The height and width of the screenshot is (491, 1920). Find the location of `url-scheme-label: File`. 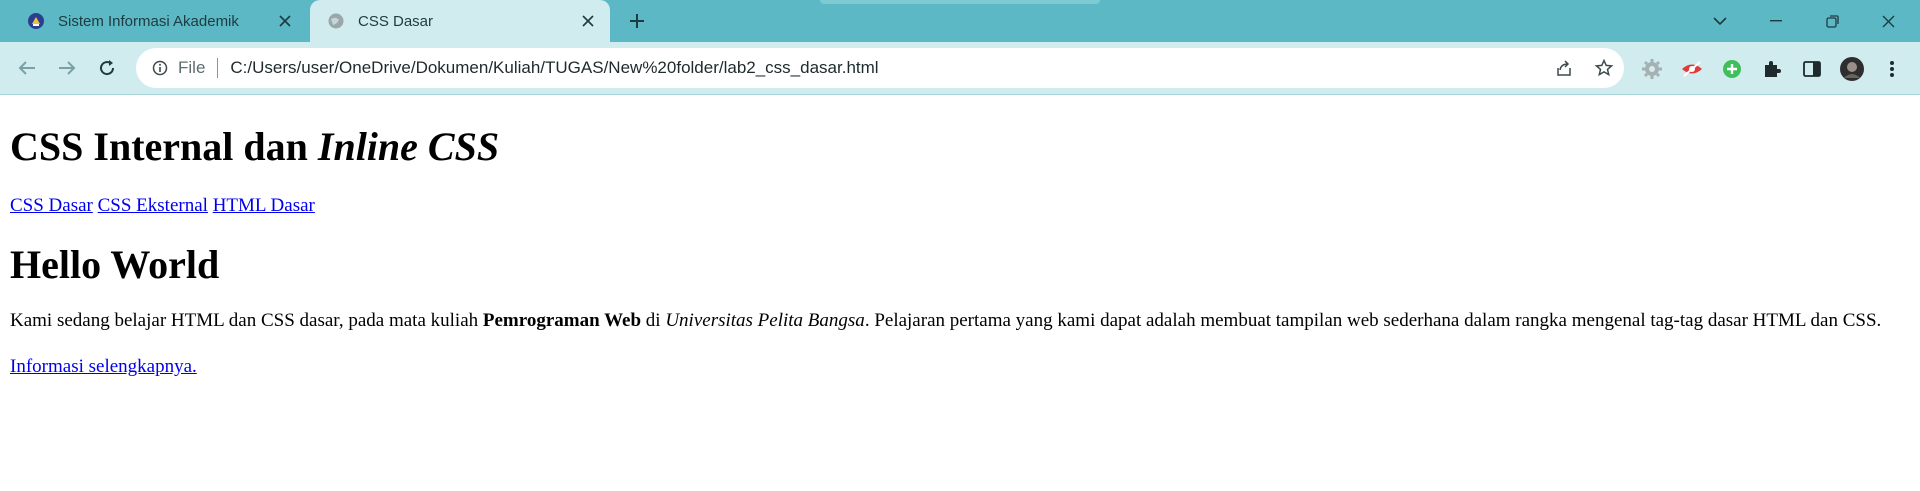

url-scheme-label: File is located at coordinates (192, 67).